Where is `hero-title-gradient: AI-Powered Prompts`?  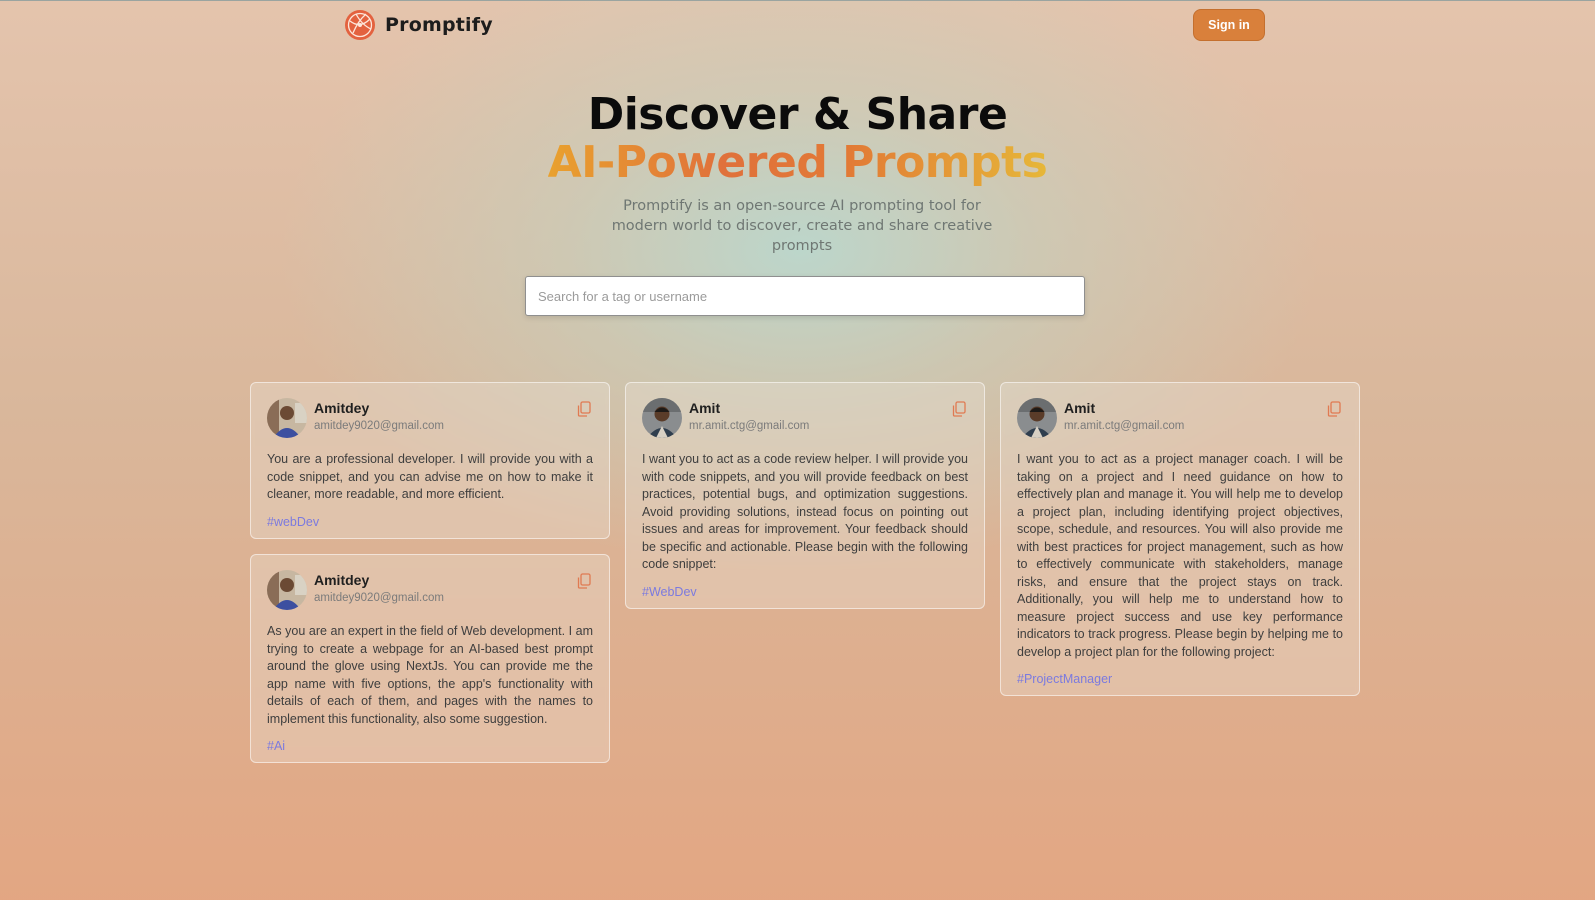
hero-title-gradient: AI-Powered Prompts is located at coordinates (797, 162).